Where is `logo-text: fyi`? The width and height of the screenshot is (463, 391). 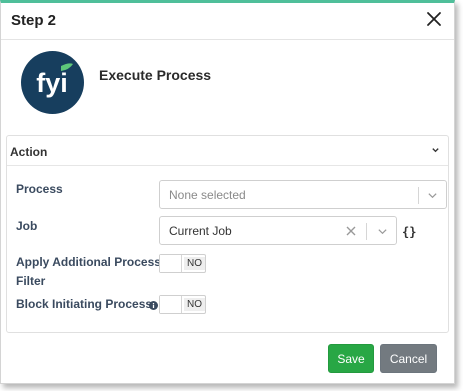 logo-text: fyi is located at coordinates (52, 83).